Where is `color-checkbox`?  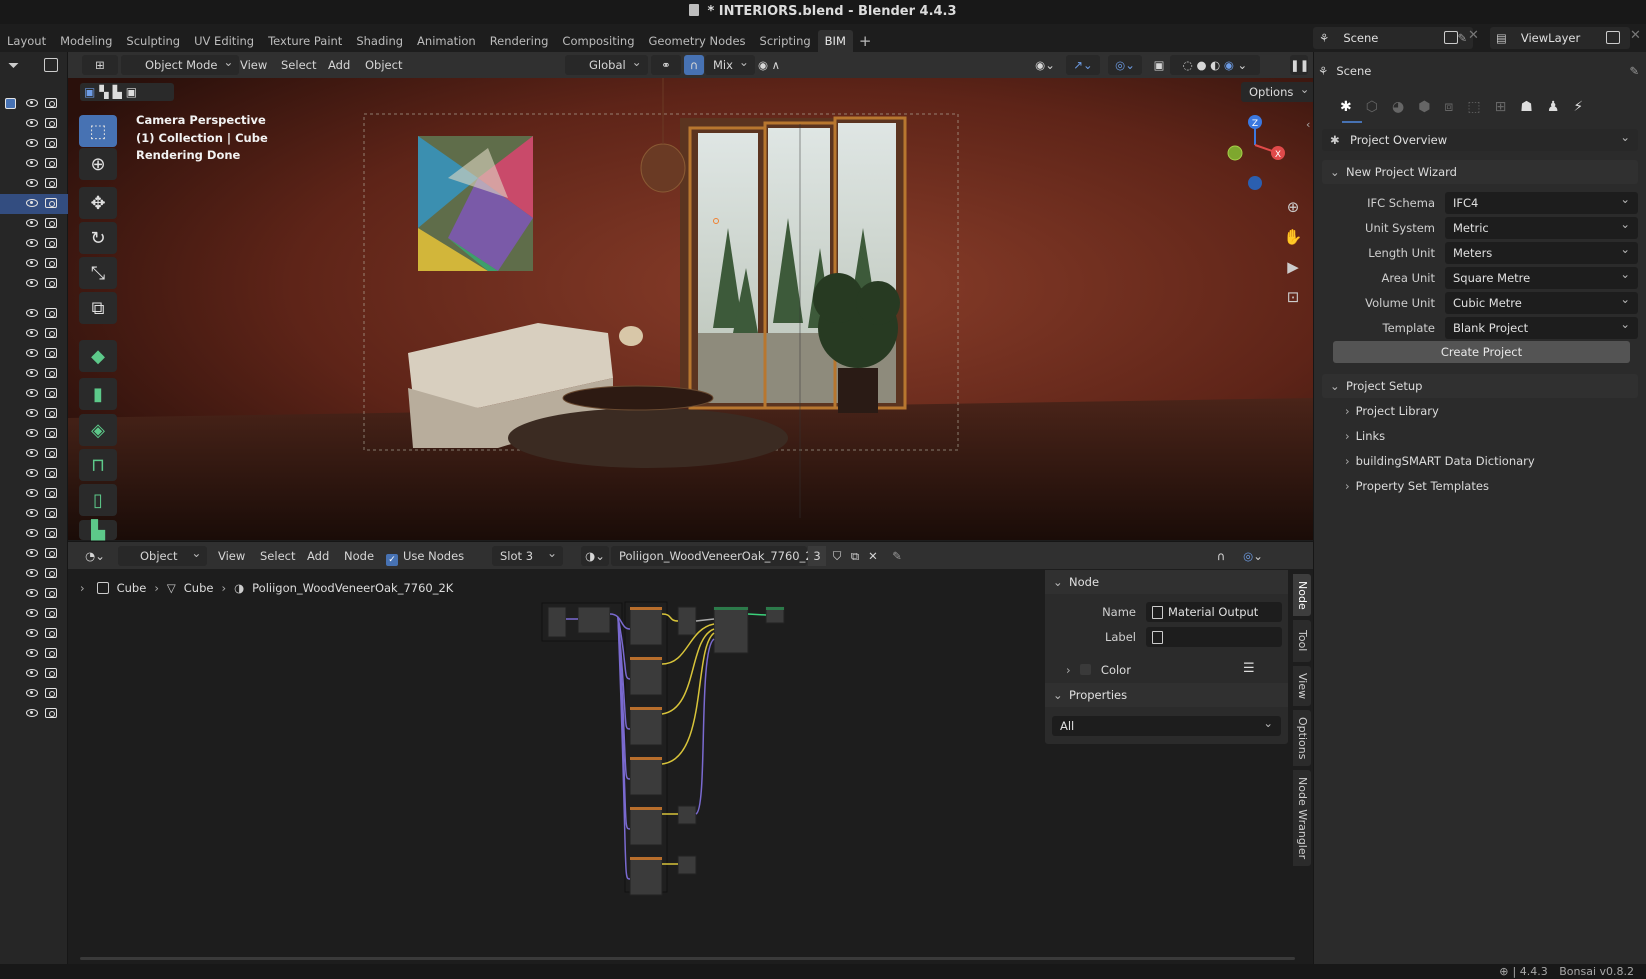
color-checkbox is located at coordinates (1086, 669).